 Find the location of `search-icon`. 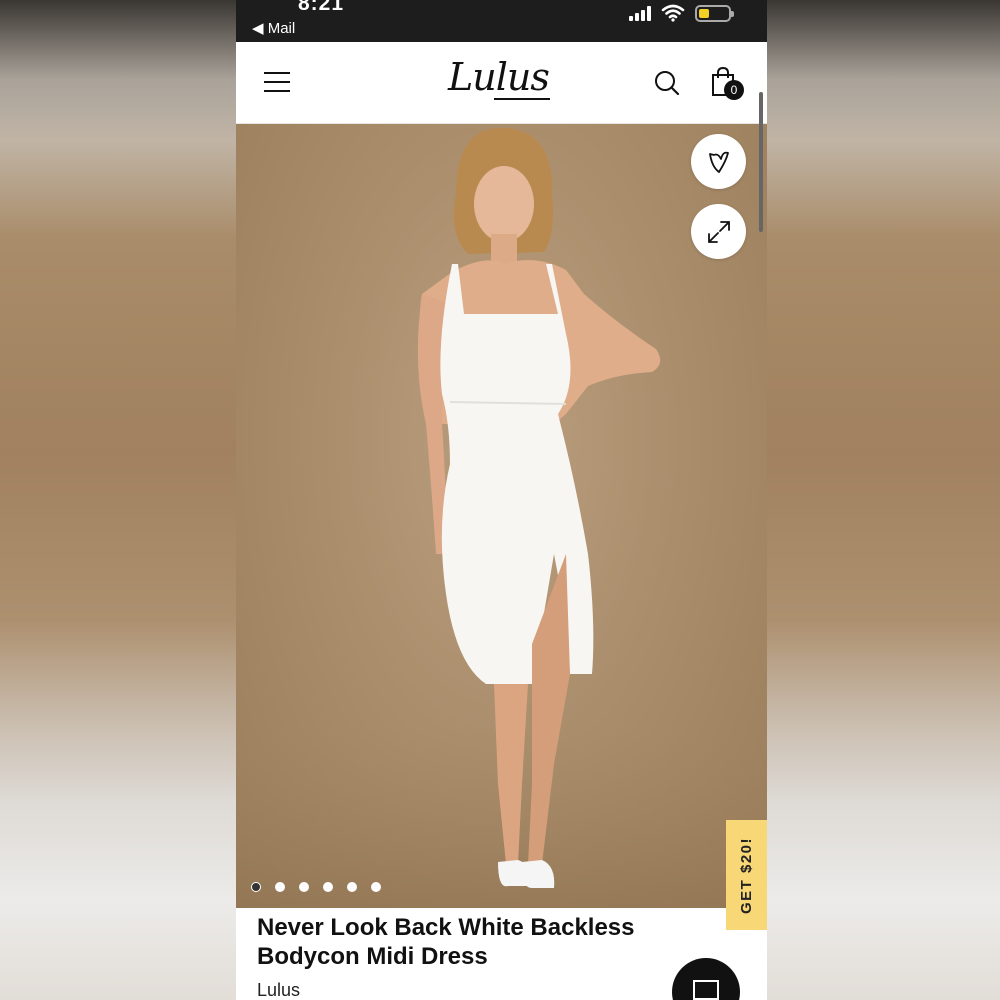

search-icon is located at coordinates (667, 83).